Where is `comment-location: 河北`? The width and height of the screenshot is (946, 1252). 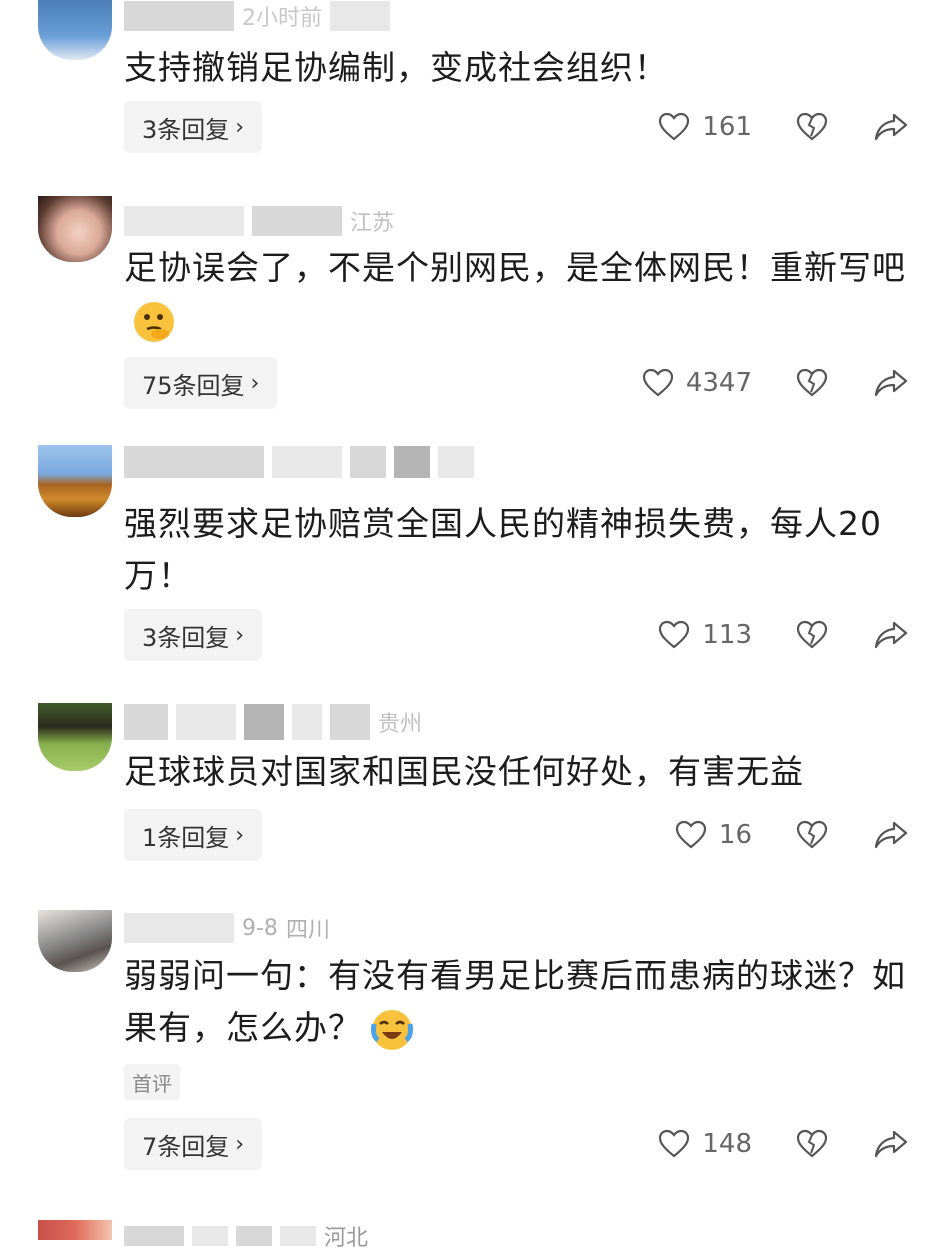
comment-location: 河北 is located at coordinates (346, 1238).